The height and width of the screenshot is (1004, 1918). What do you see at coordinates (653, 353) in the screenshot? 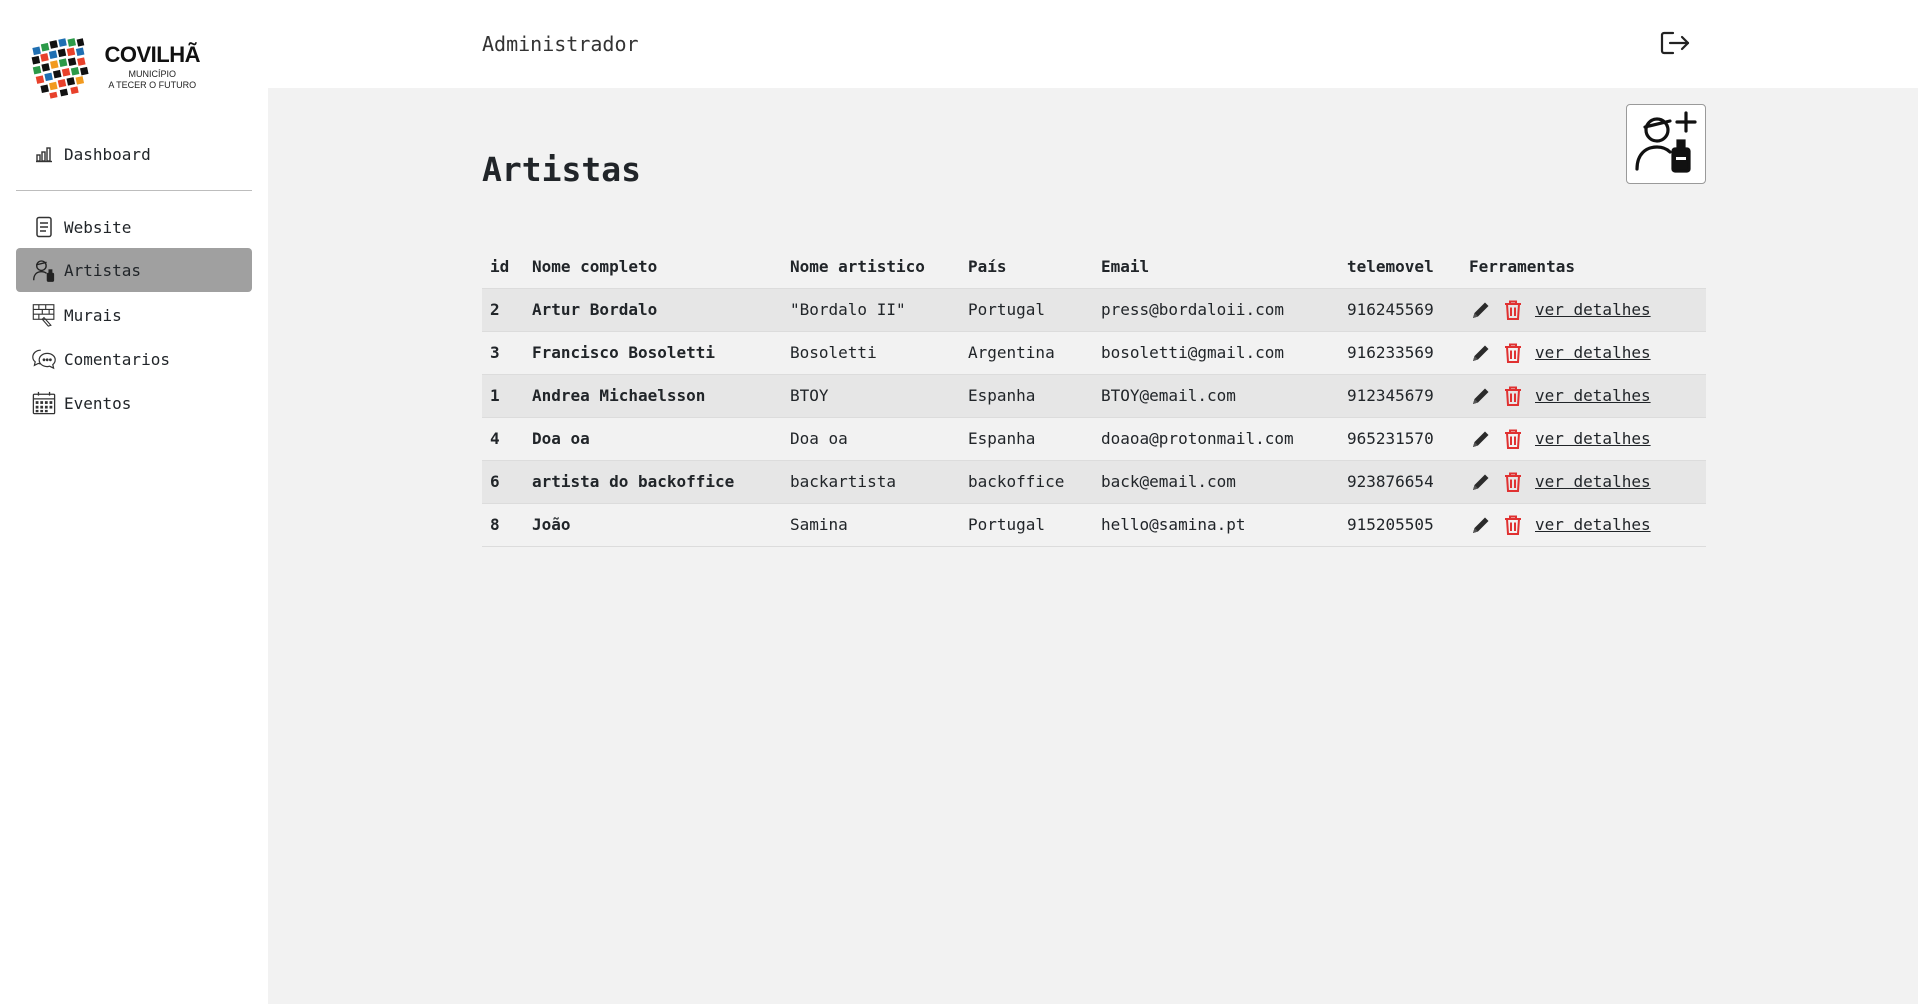
I see `cell-full-name: Francisco Bosoletti` at bounding box center [653, 353].